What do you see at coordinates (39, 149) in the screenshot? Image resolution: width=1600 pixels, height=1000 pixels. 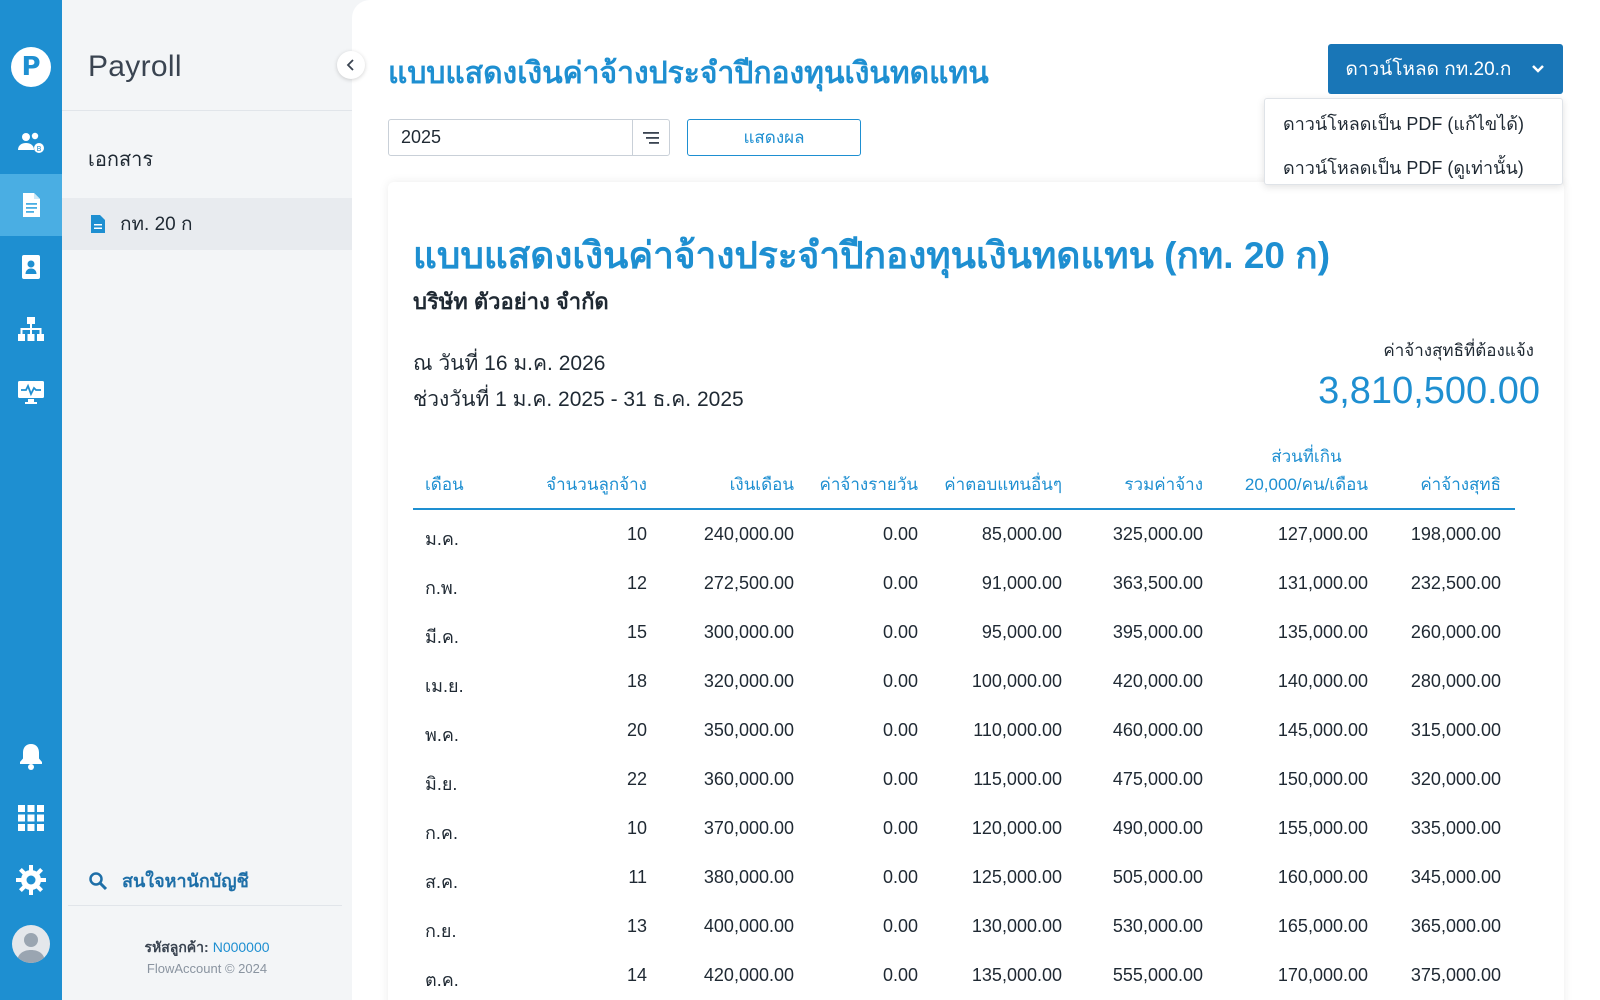 I see `svg-text: B` at bounding box center [39, 149].